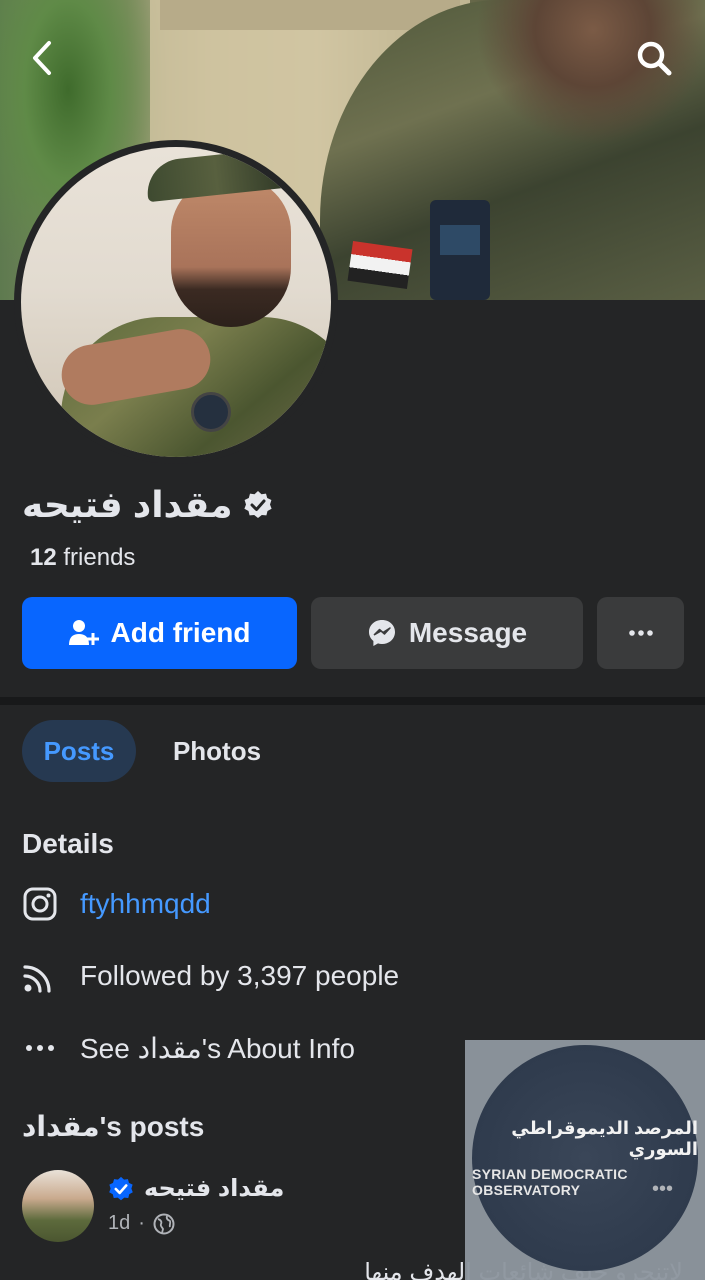 The image size is (705, 1280). Describe the element at coordinates (180, 632) in the screenshot. I see `add-friend-label: Add friend` at that location.